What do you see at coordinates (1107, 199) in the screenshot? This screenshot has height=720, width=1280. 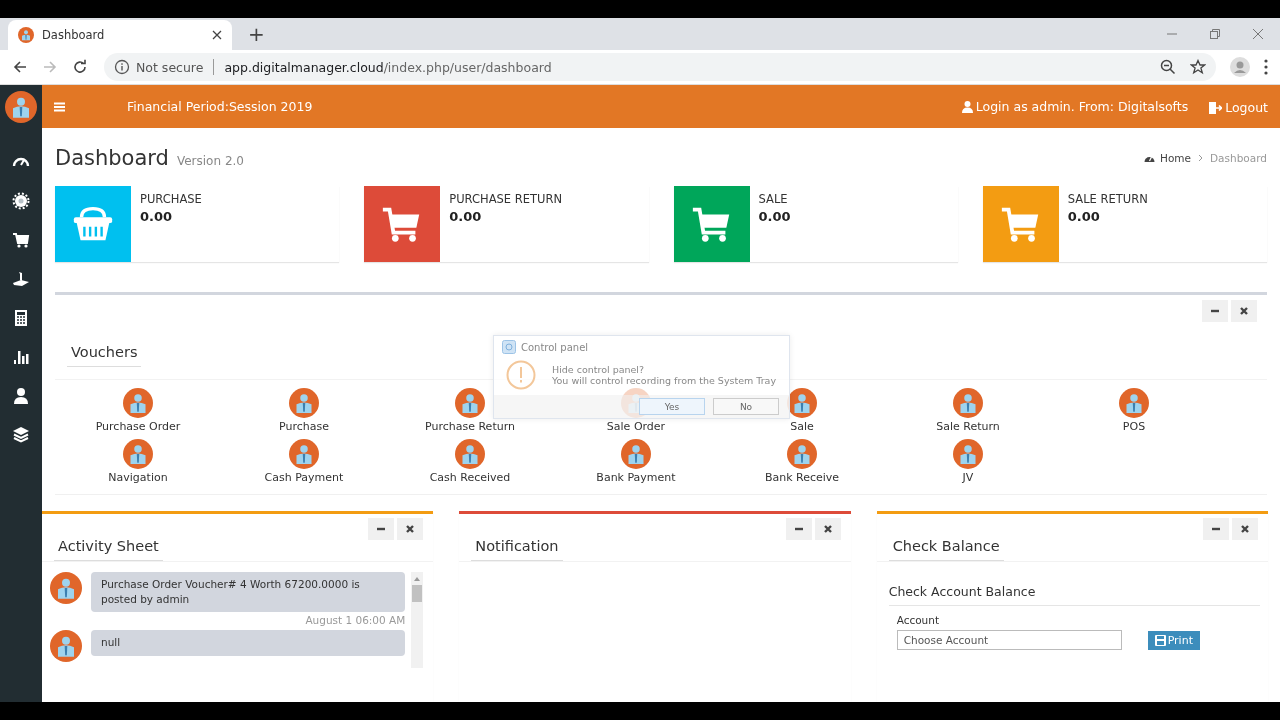 I see `info-box-label: SALE RETURN` at bounding box center [1107, 199].